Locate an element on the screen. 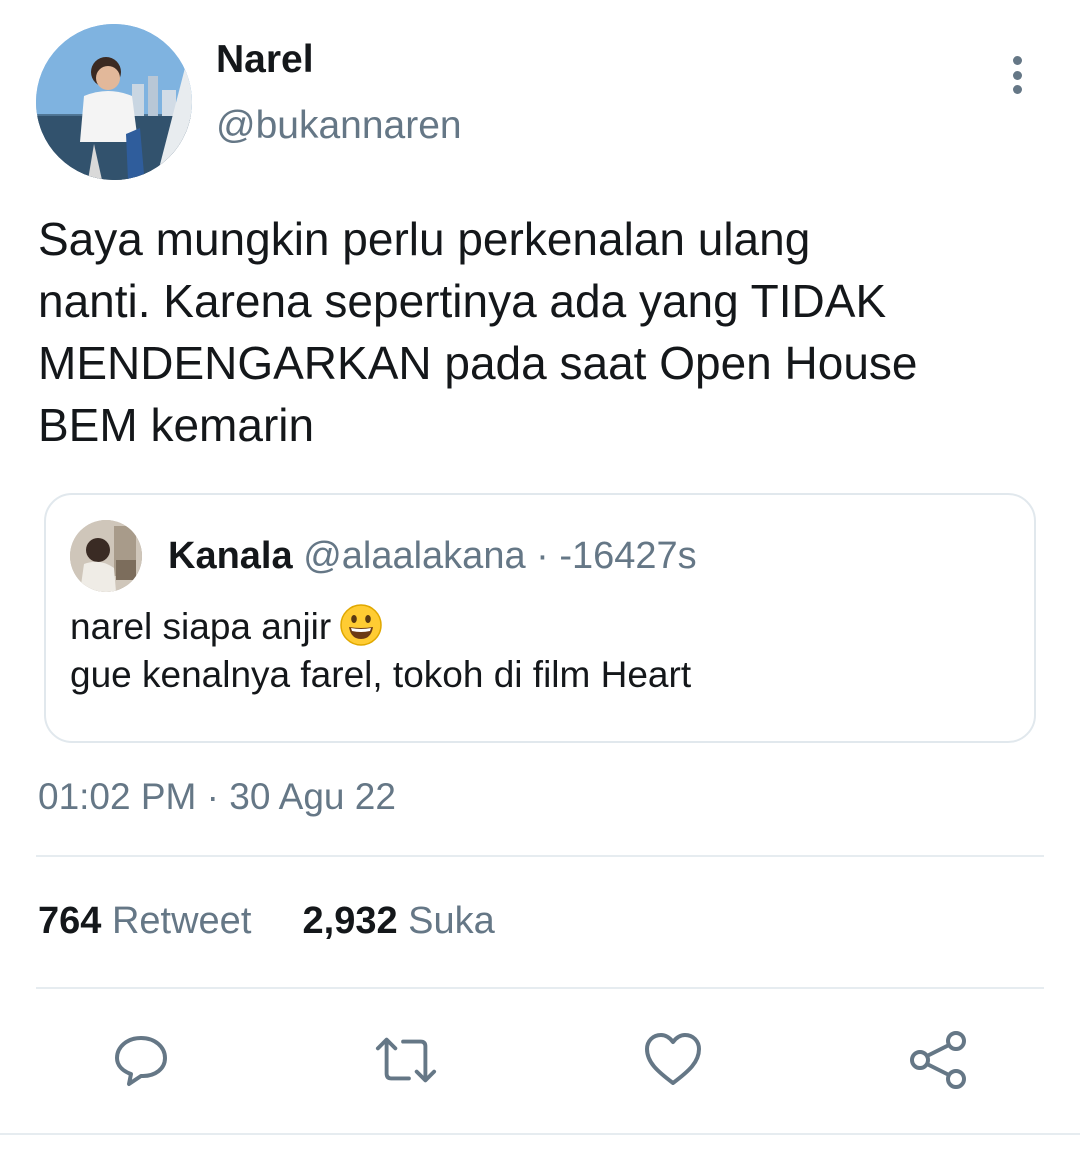 The height and width of the screenshot is (1152, 1080). share-icon is located at coordinates (938, 1060).